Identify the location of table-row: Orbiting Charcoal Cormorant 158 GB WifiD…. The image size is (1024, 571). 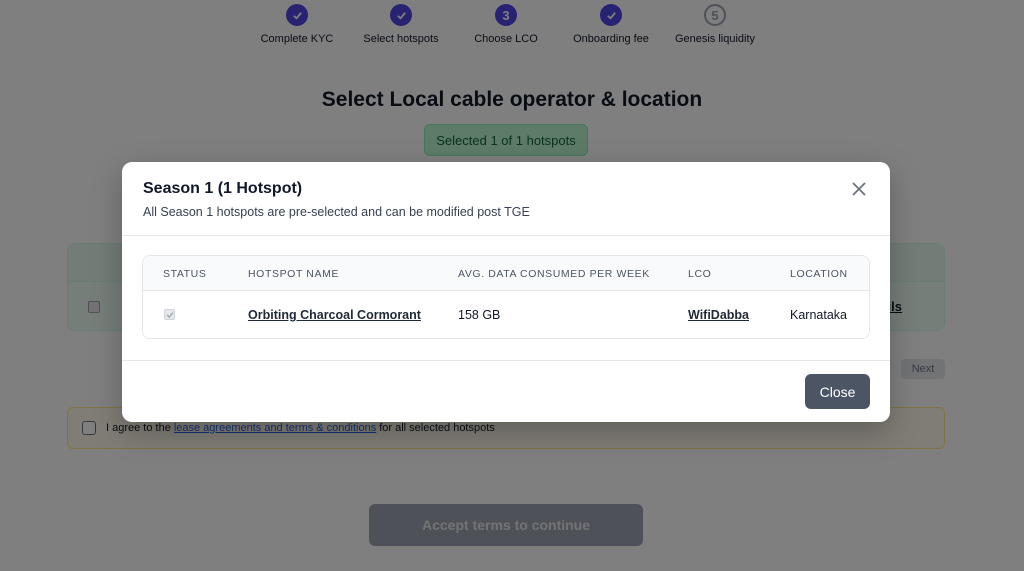
(506, 314).